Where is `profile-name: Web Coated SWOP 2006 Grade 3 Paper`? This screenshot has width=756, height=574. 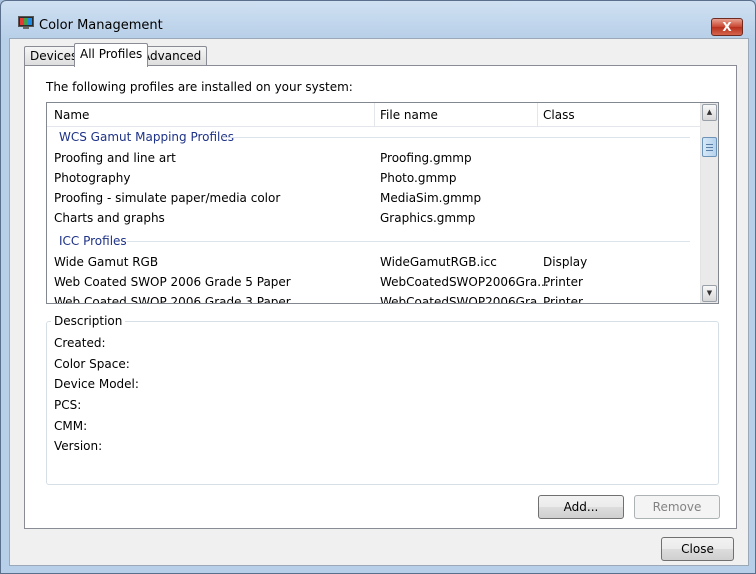
profile-name: Web Coated SWOP 2006 Grade 3 Paper is located at coordinates (172, 299).